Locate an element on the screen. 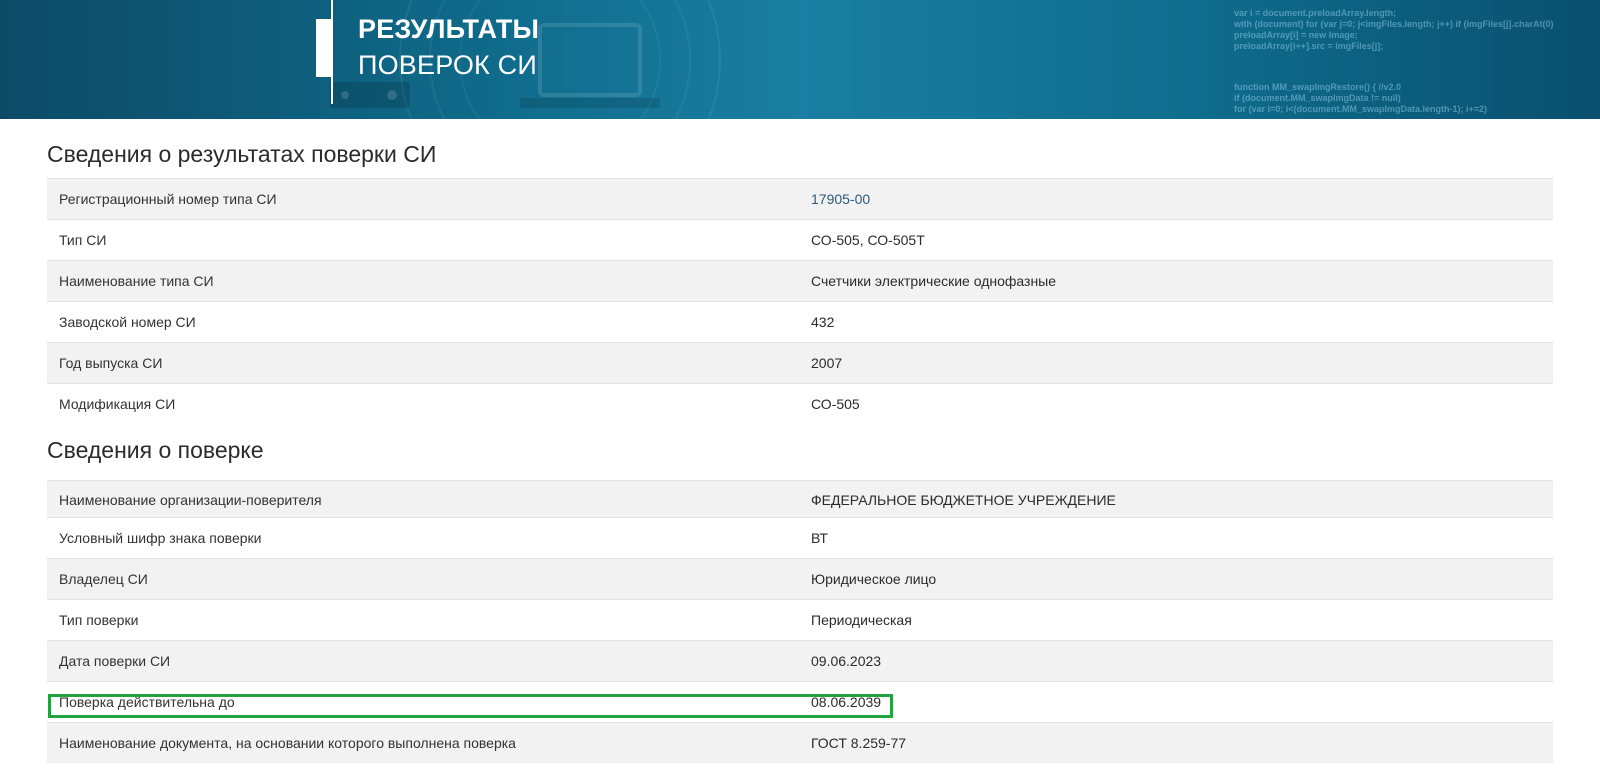  row-label: Наименование типа СИ is located at coordinates (136, 281).